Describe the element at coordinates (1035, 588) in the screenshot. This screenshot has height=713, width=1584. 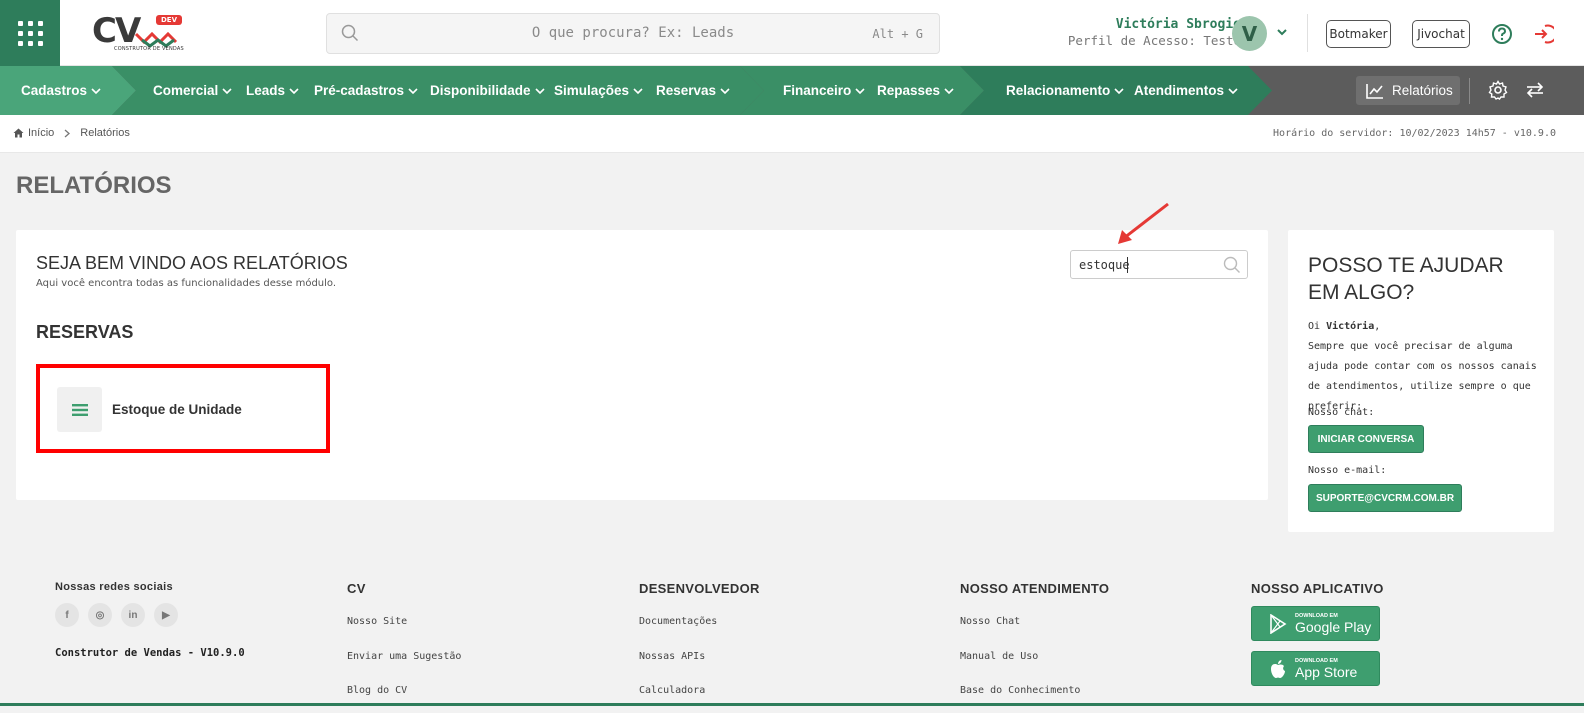
I see `footer-support-title: NOSSO ATENDIMENTO` at that location.